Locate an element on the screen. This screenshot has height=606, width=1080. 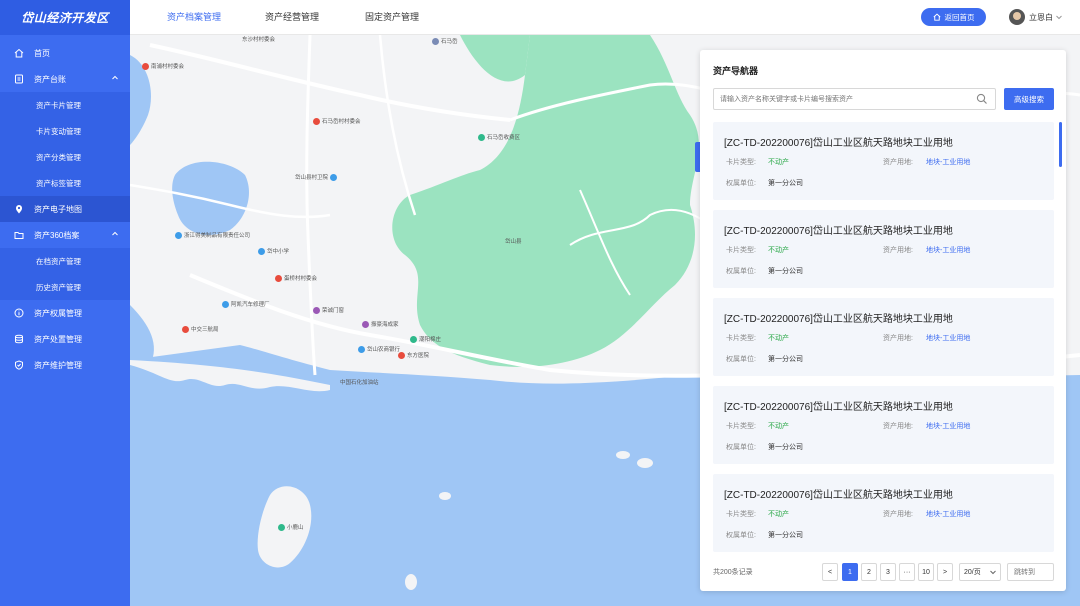
next-page-button: > is located at coordinates (945, 572).